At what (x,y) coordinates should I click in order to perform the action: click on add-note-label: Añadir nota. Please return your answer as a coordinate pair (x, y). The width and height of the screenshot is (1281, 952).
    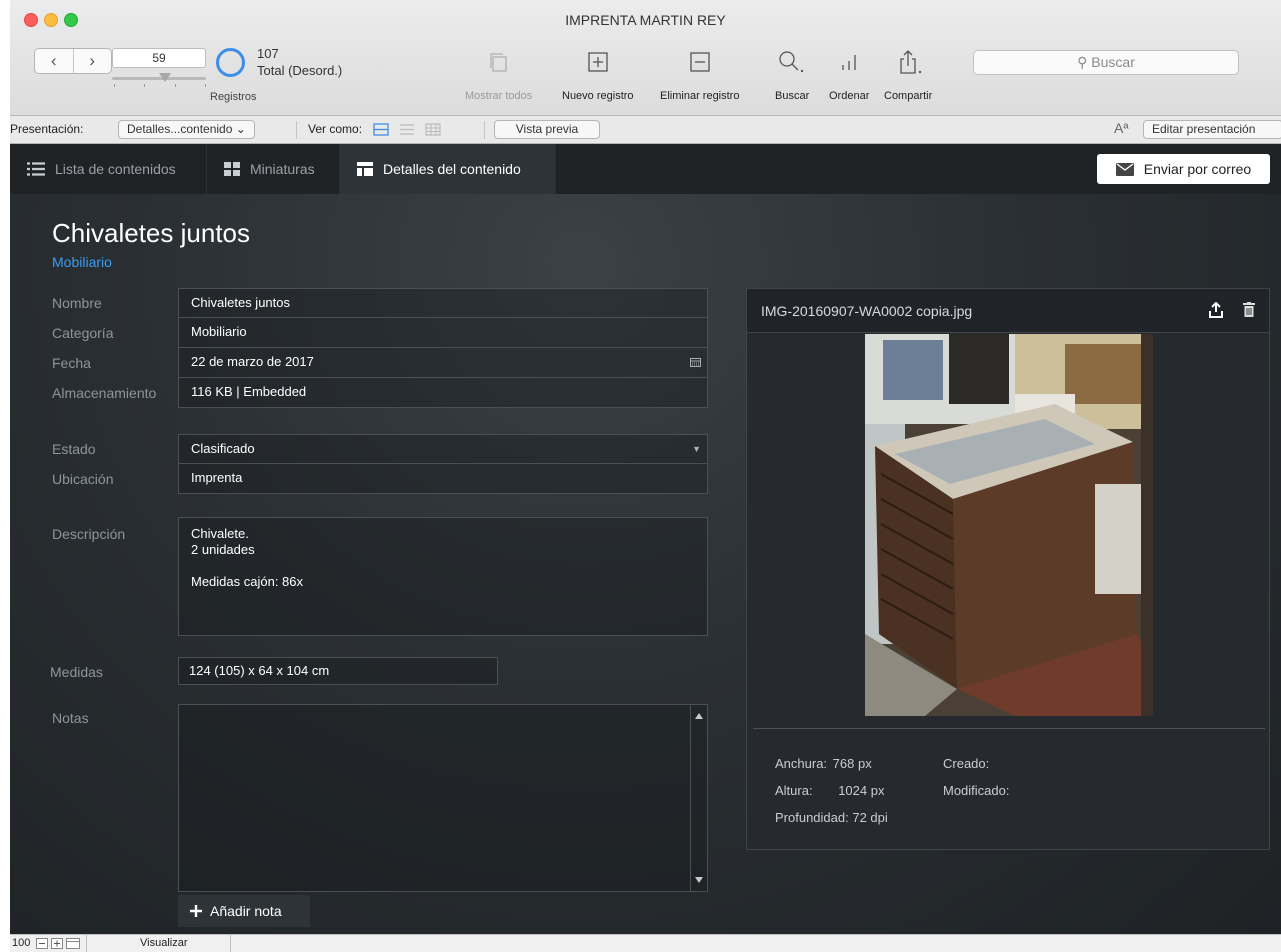
    Looking at the image, I should click on (246, 911).